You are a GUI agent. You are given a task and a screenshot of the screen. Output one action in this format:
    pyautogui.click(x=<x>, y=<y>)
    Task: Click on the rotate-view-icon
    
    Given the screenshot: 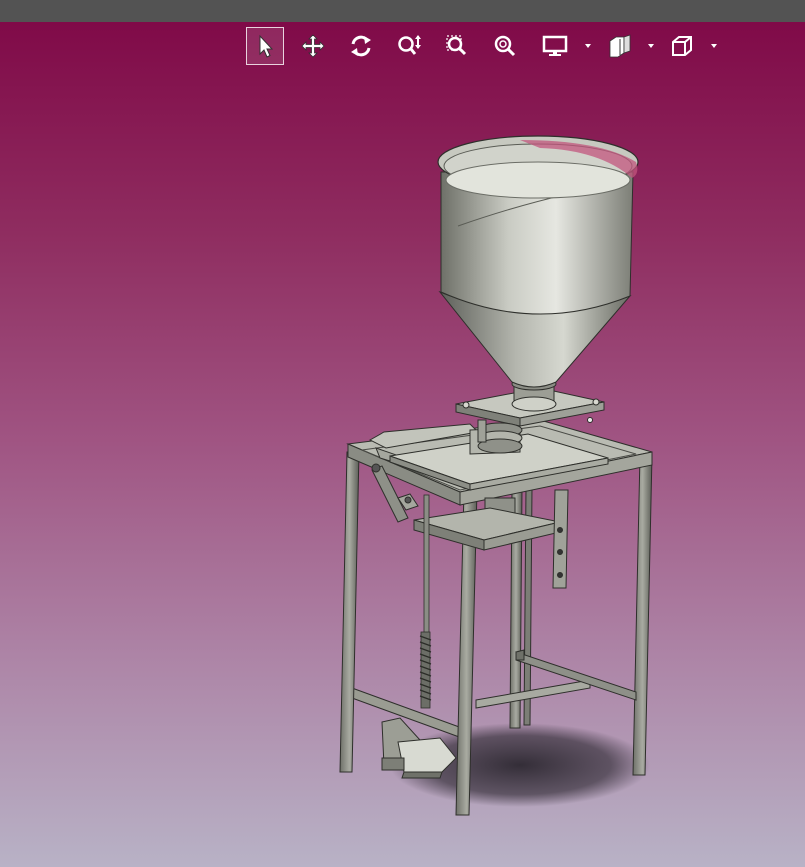 What is the action you would take?
    pyautogui.click(x=361, y=46)
    